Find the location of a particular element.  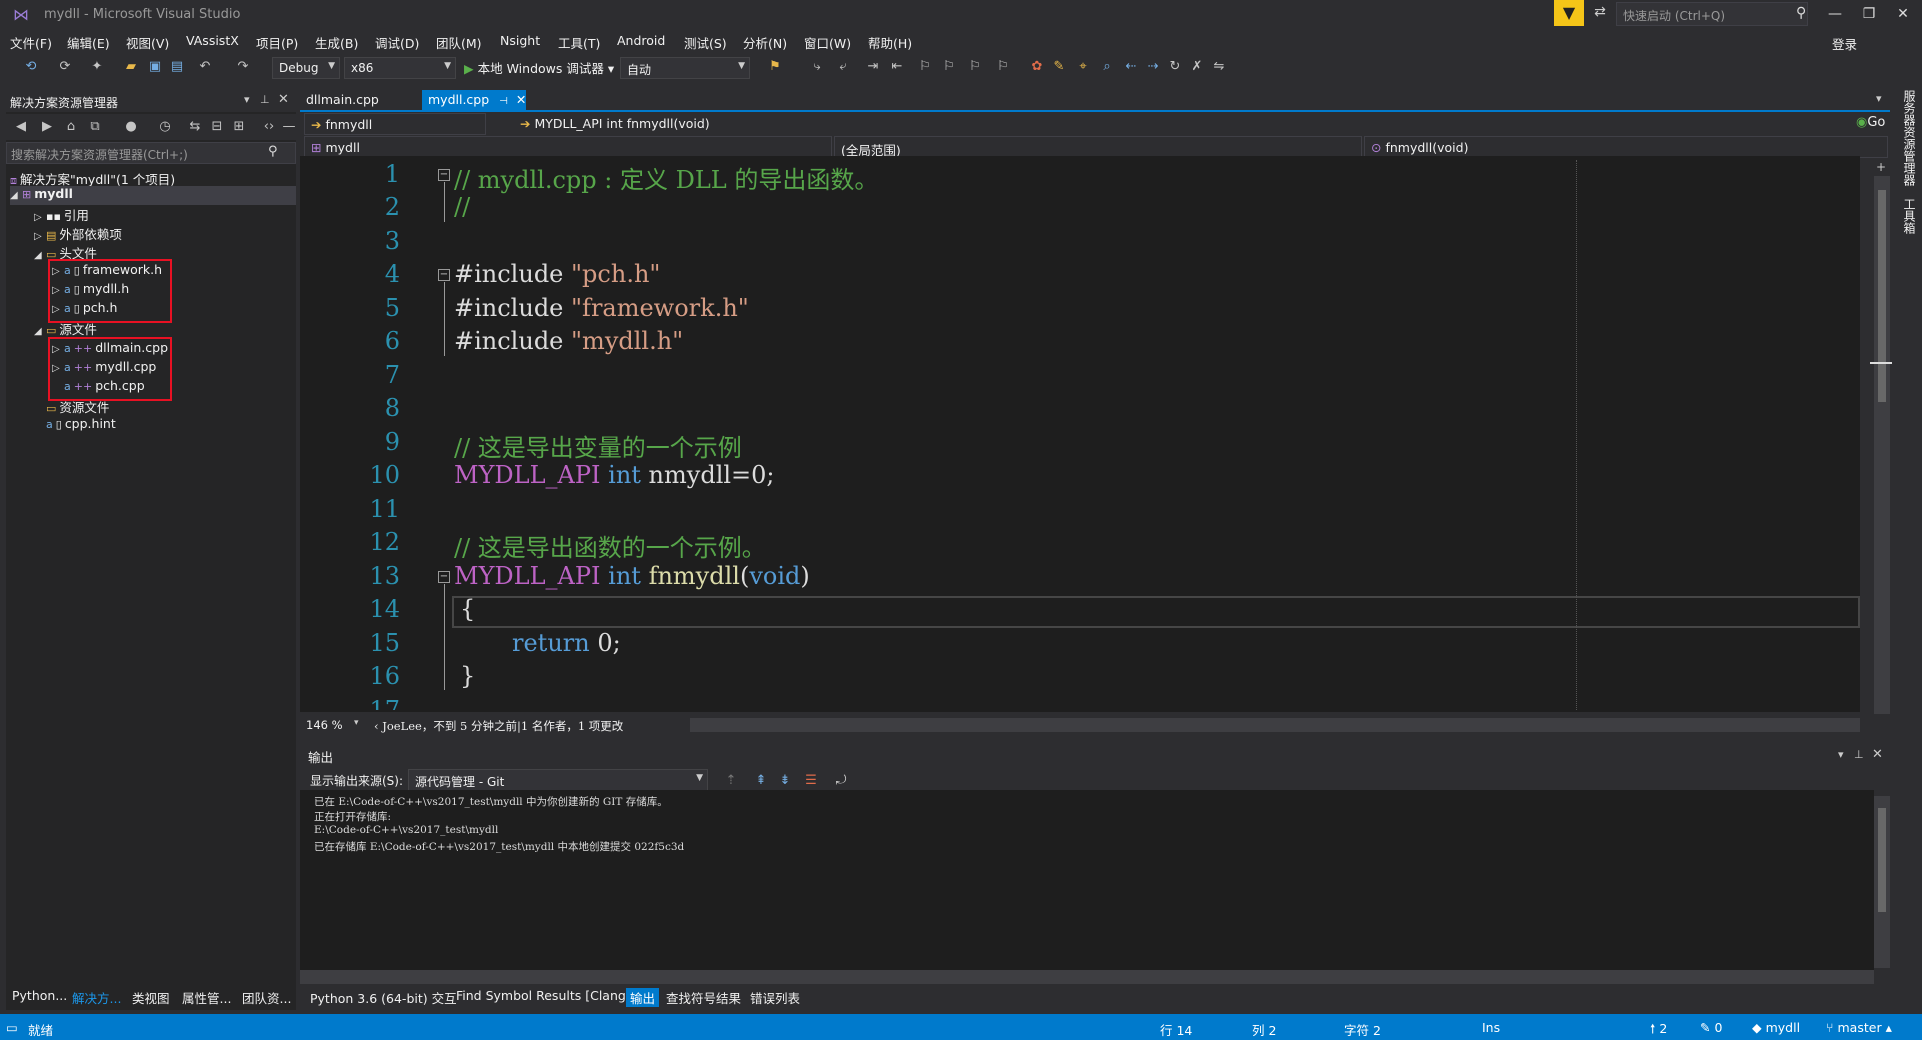

menu-analyze: 分析(N) is located at coordinates (765, 42).